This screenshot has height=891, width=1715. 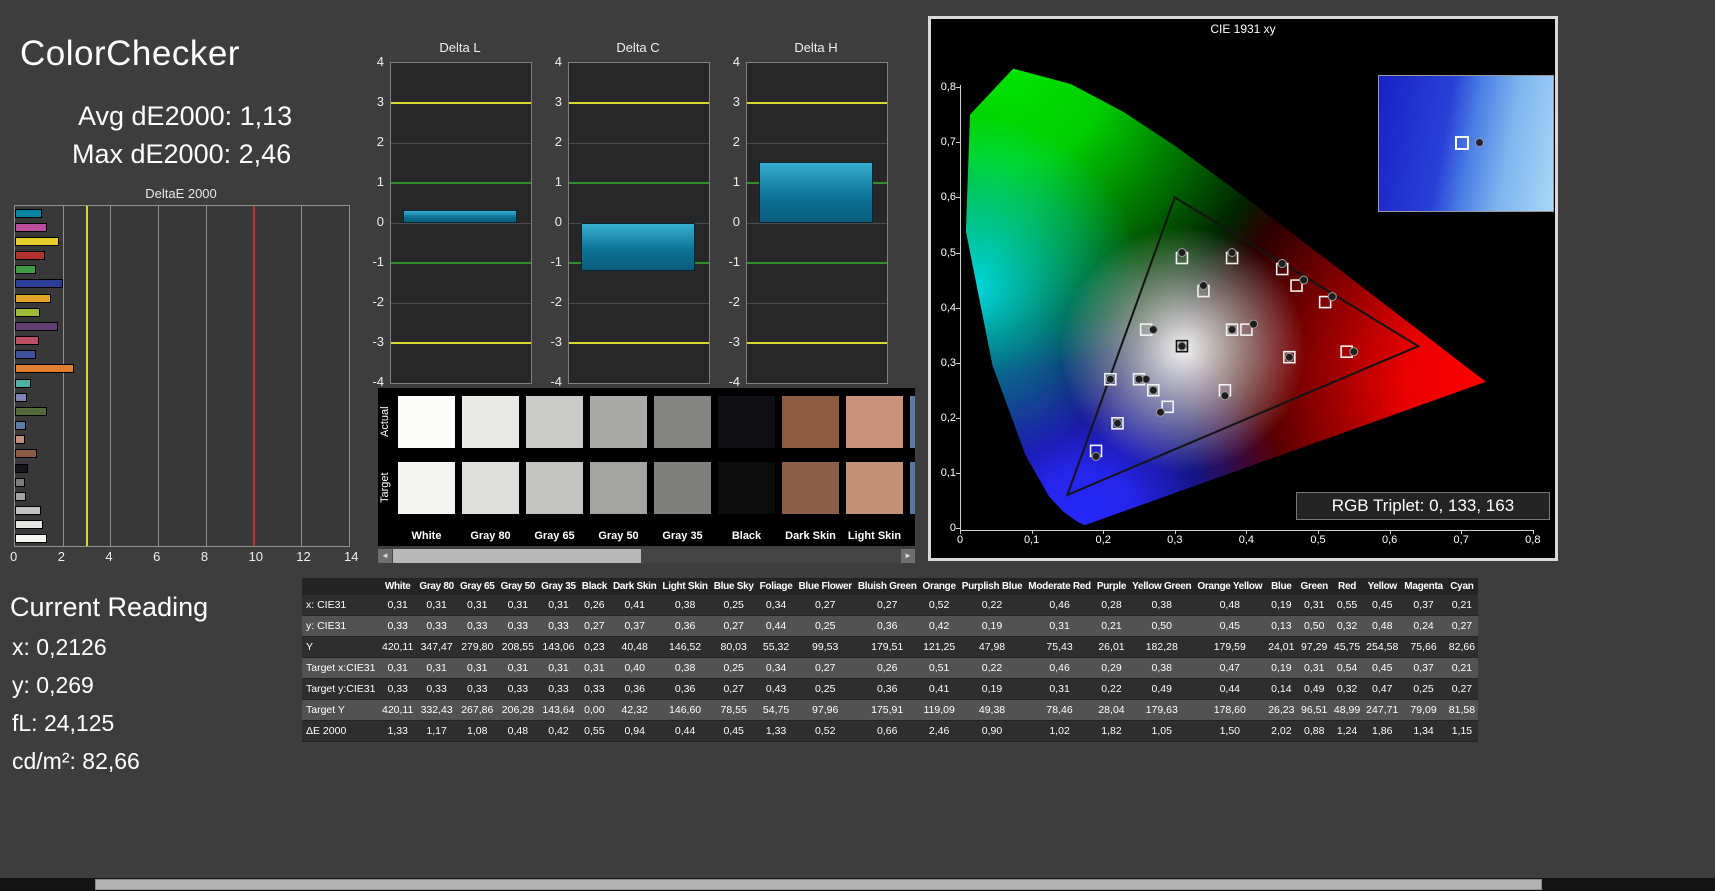 I want to click on zoom-thumbnail, so click(x=1466, y=143).